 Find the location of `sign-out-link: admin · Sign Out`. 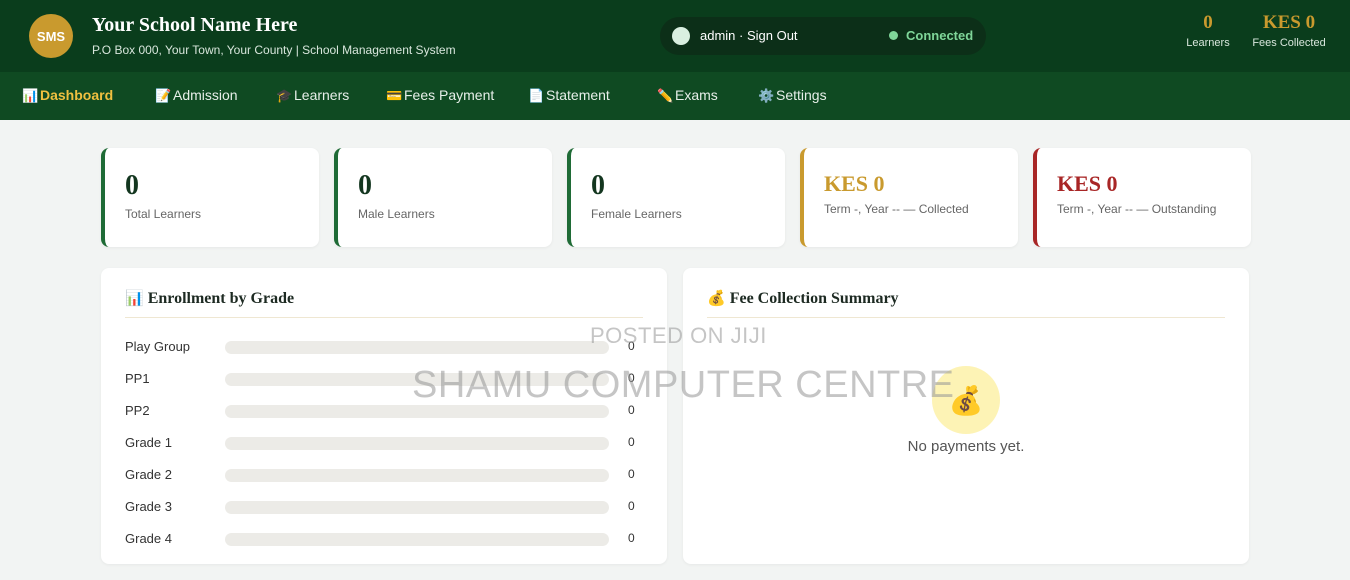

sign-out-link: admin · Sign Out is located at coordinates (749, 35).